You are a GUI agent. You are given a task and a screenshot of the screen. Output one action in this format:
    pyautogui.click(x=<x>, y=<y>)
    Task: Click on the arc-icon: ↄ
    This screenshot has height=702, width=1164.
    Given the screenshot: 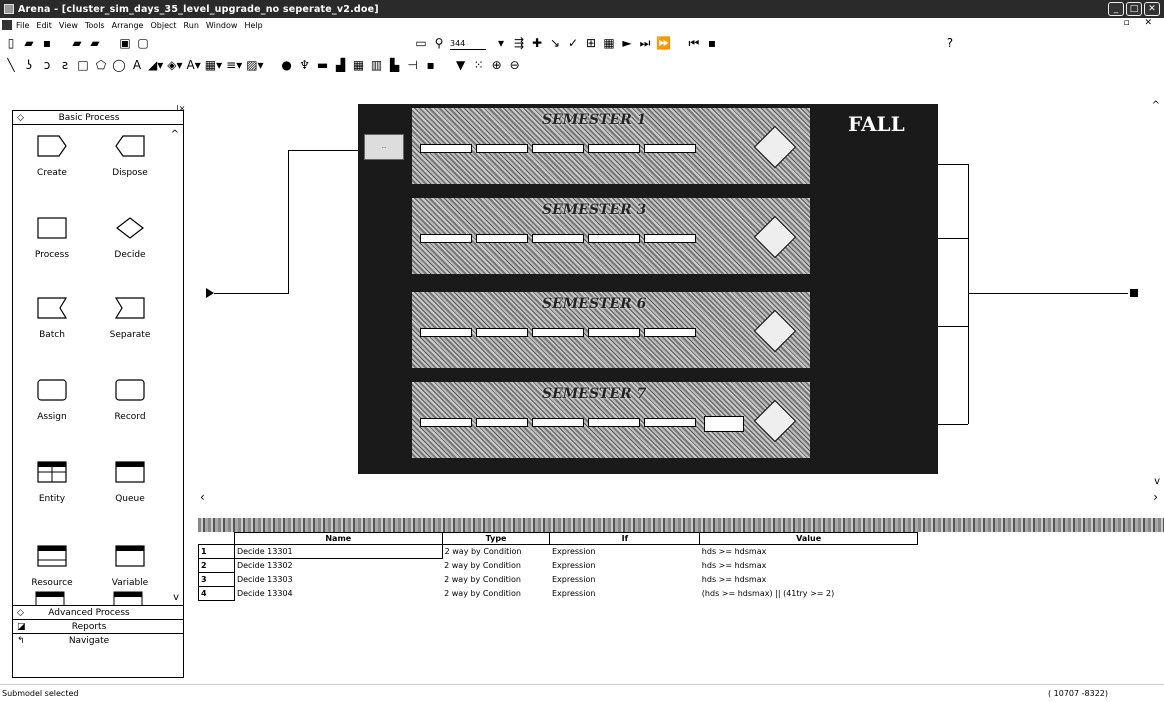 What is the action you would take?
    pyautogui.click(x=47, y=65)
    